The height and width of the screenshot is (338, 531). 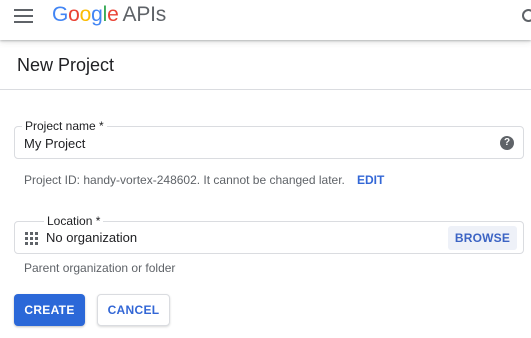 I want to click on google-wordmark: Google, so click(x=85, y=14).